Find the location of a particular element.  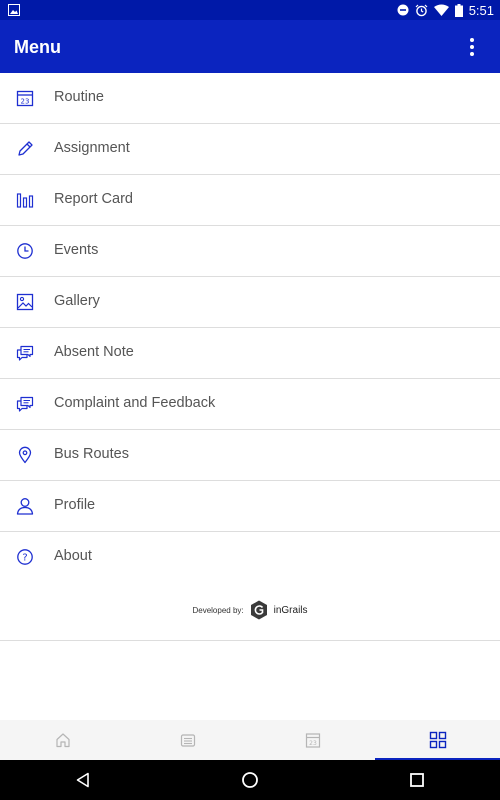

developer-credit: Developed by: inGrails is located at coordinates (250, 611).